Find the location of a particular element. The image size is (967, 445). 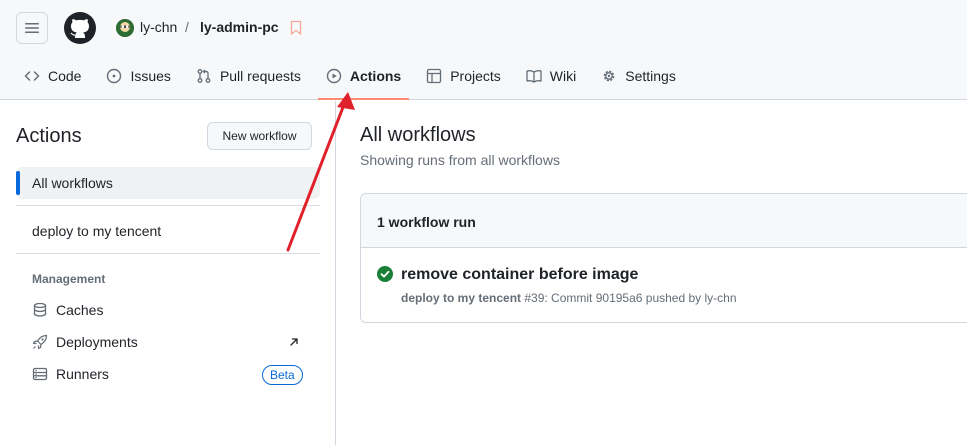

tab-issues-label: Issues is located at coordinates (150, 76).